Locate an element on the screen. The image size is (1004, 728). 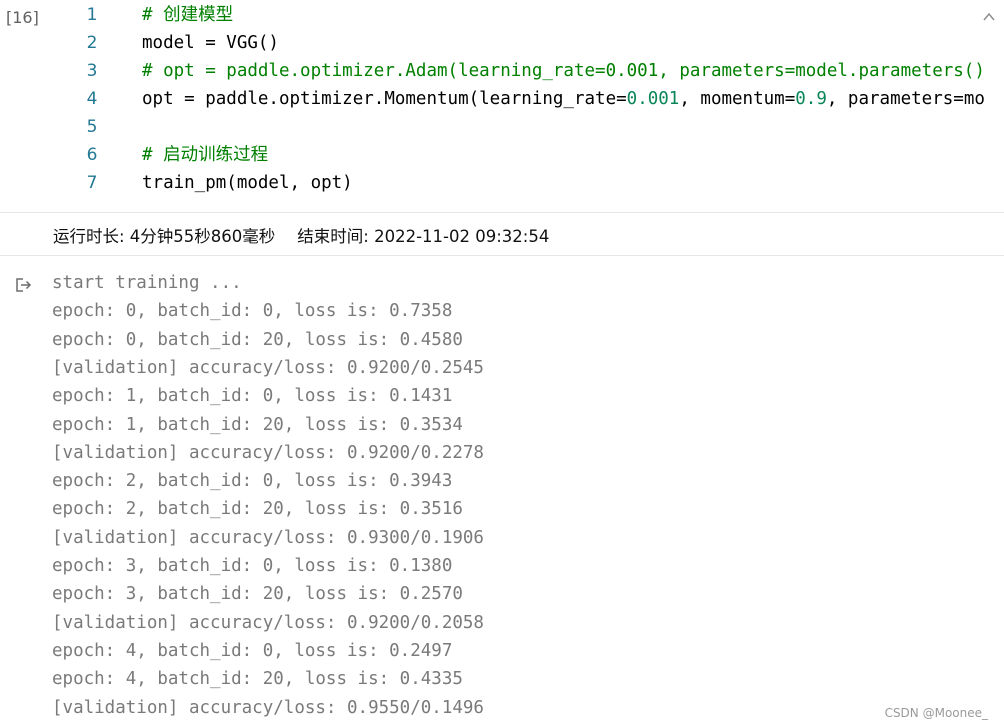
line-number: 2 is located at coordinates (92, 43).